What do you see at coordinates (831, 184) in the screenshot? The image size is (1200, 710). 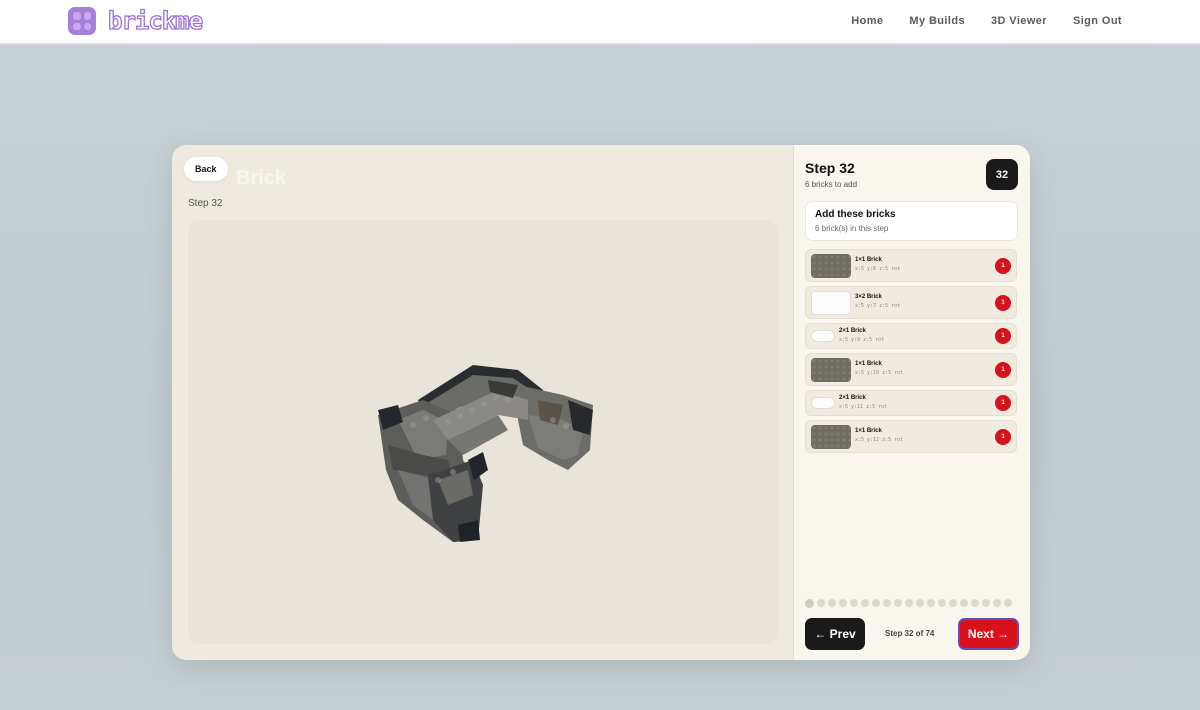 I see `bricks-to-add-count: 6 bricks to add` at bounding box center [831, 184].